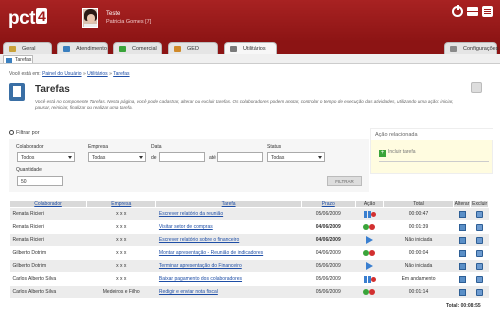 This screenshot has width=500, height=312. What do you see at coordinates (200, 279) in the screenshot?
I see `task-link: Baixar pagamento dos colaboradores` at bounding box center [200, 279].